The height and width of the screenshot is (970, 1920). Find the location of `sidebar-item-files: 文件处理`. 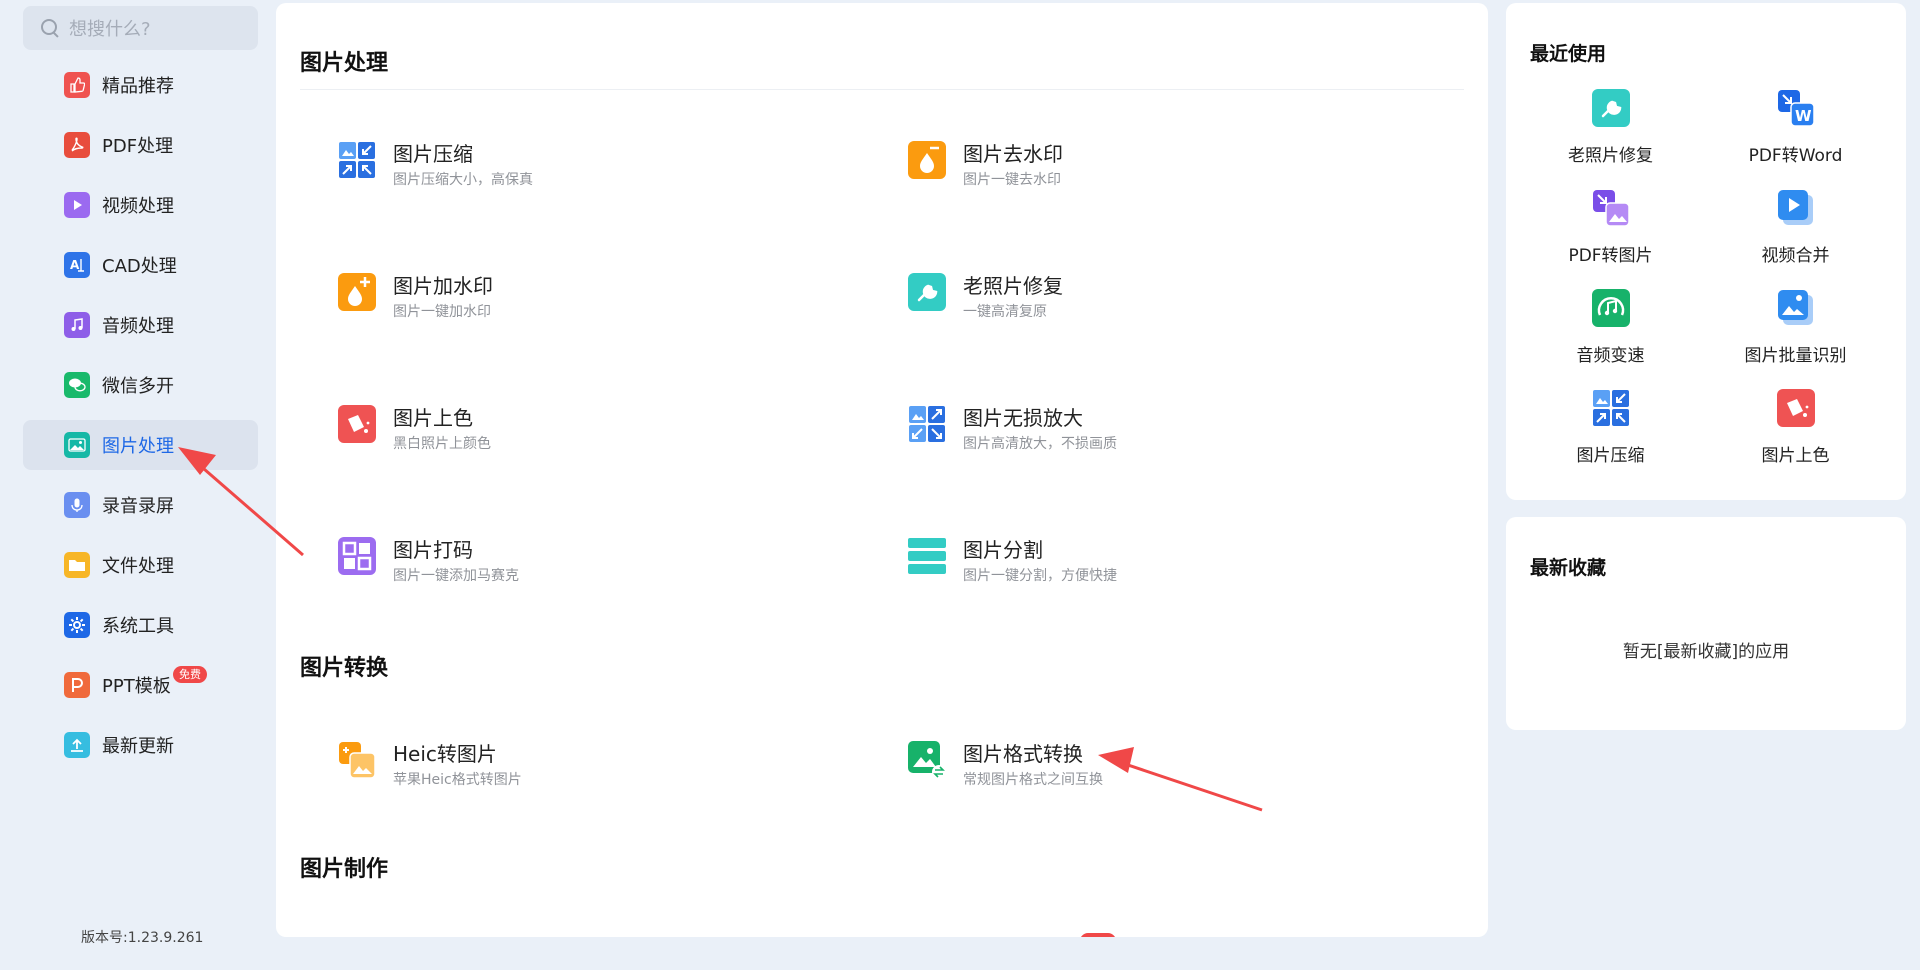

sidebar-item-files: 文件处理 is located at coordinates (140, 565).